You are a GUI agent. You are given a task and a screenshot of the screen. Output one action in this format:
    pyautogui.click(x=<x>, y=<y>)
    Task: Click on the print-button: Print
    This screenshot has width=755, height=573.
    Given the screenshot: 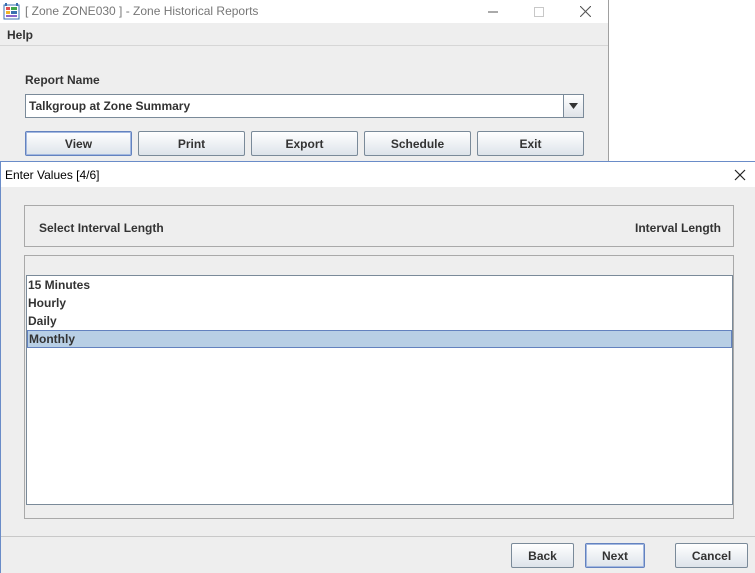 What is the action you would take?
    pyautogui.click(x=191, y=143)
    